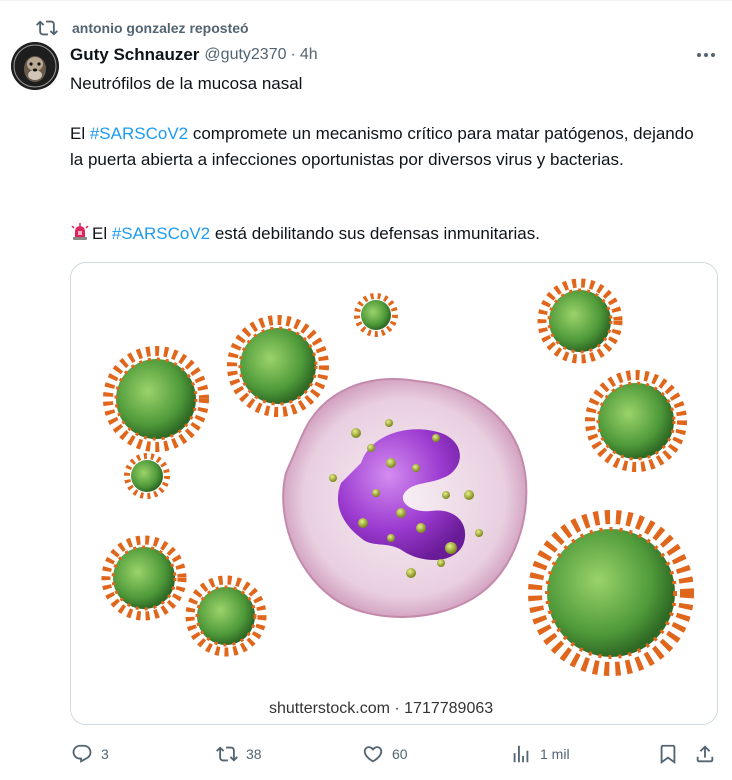  Describe the element at coordinates (366, 0) in the screenshot. I see `top-divider` at that location.